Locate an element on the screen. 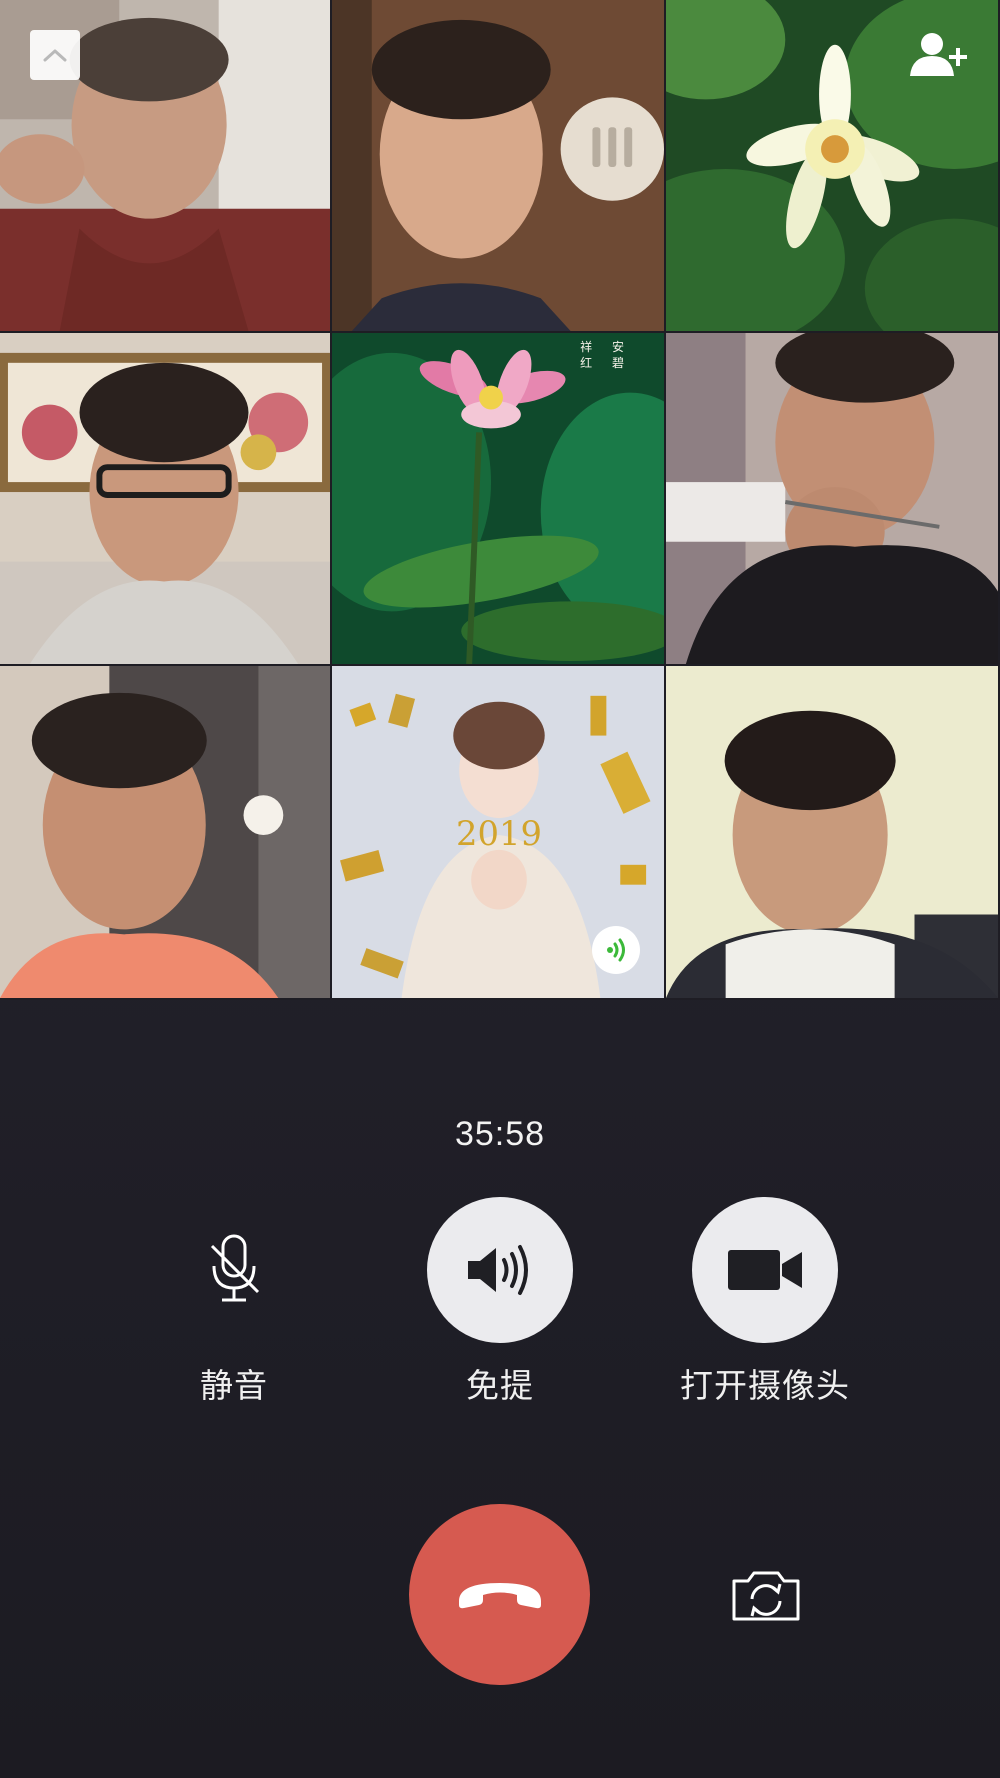  speaking-indicator is located at coordinates (616, 950).